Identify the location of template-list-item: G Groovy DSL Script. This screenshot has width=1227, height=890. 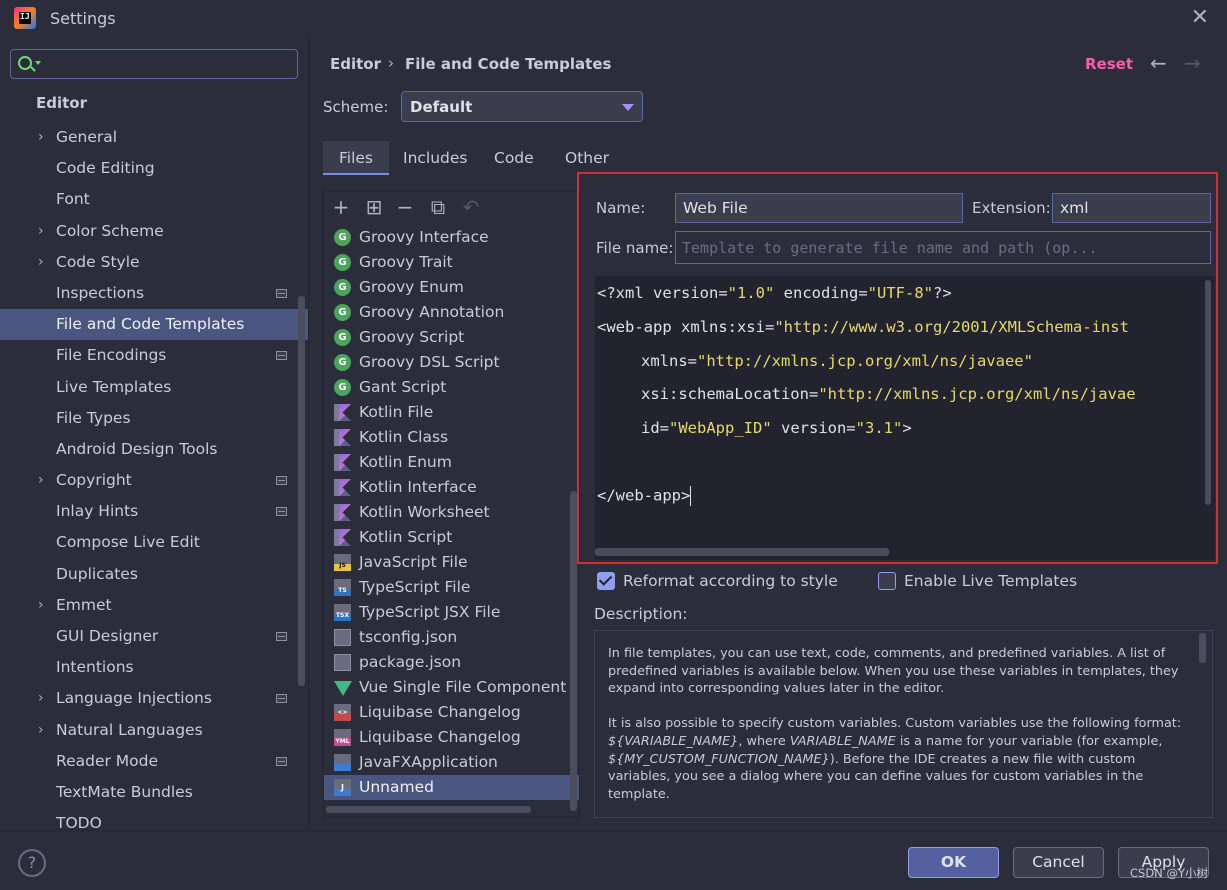
(451, 362).